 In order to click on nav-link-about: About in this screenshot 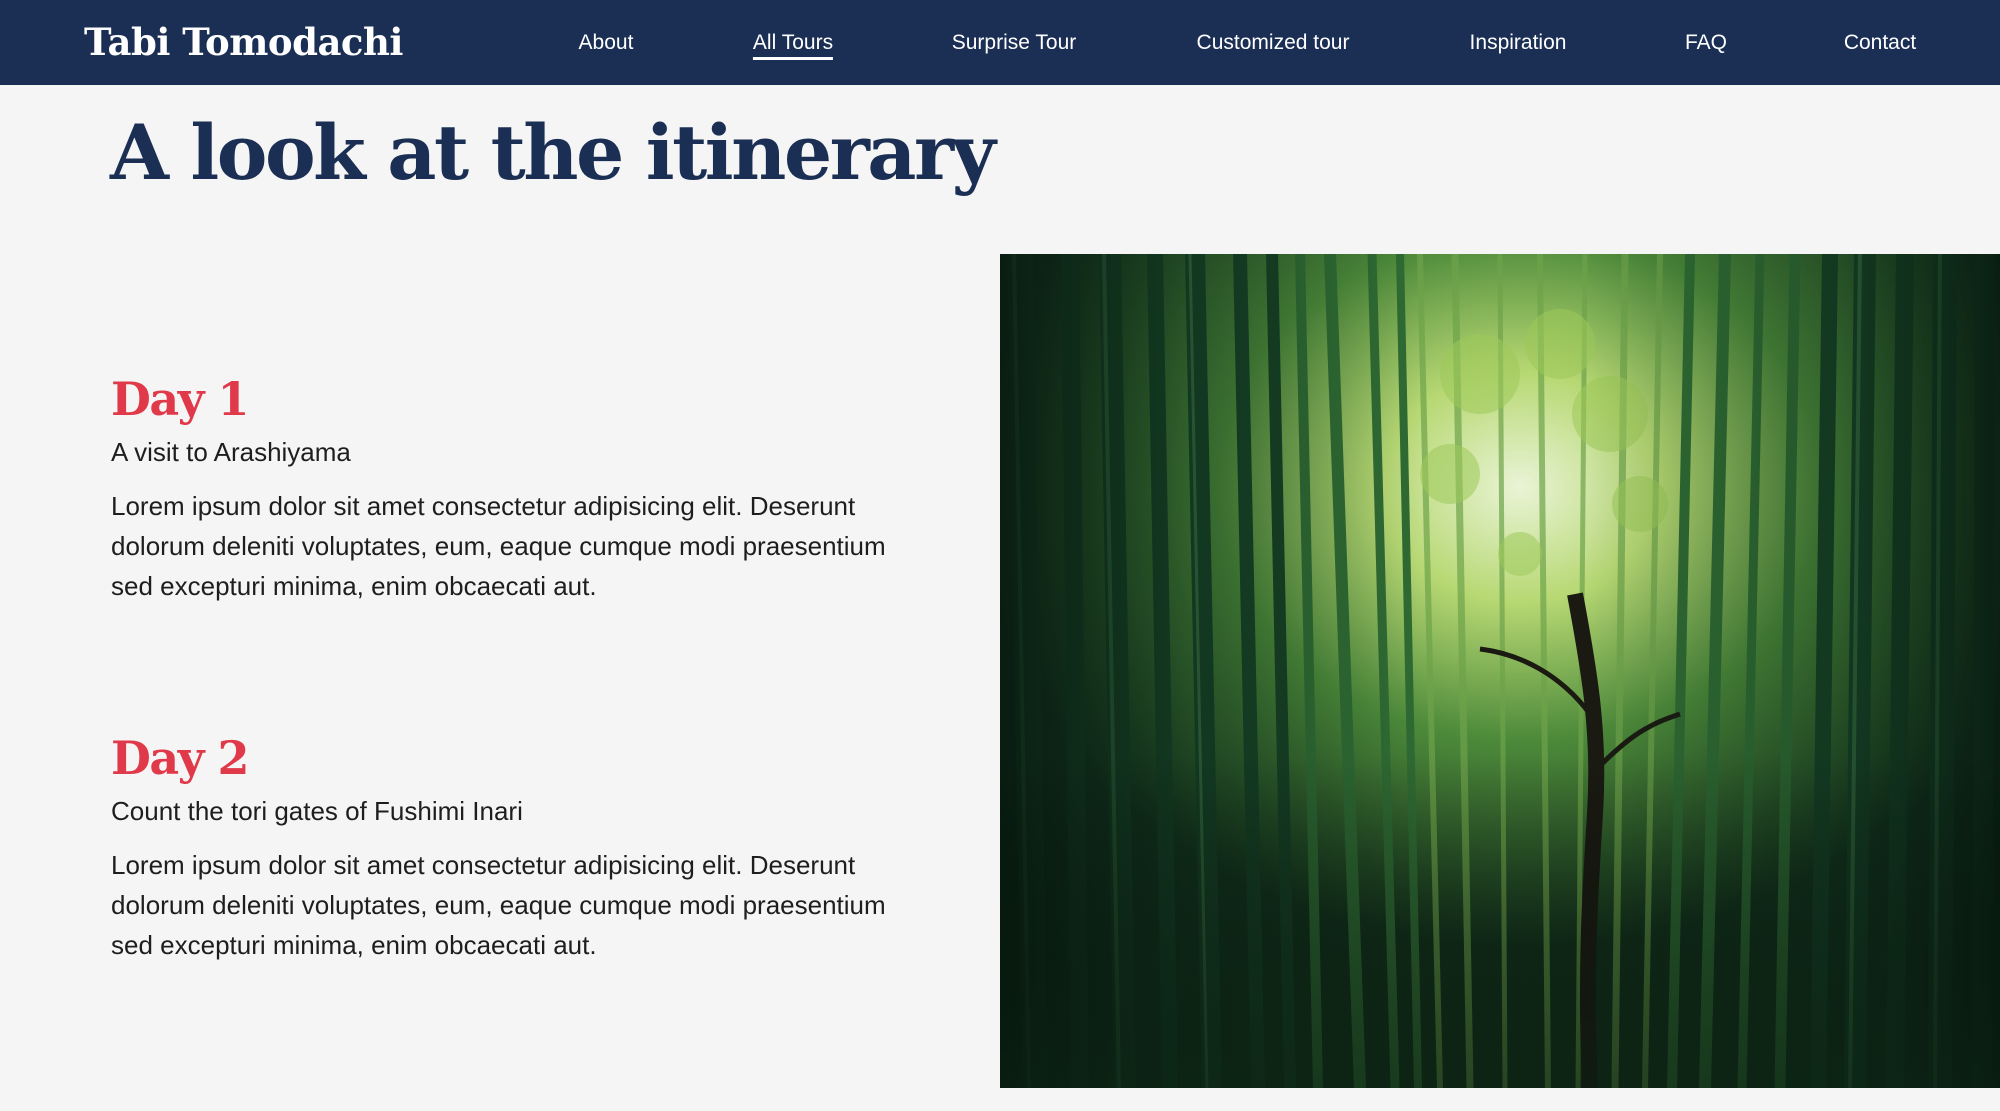, I will do `click(606, 42)`.